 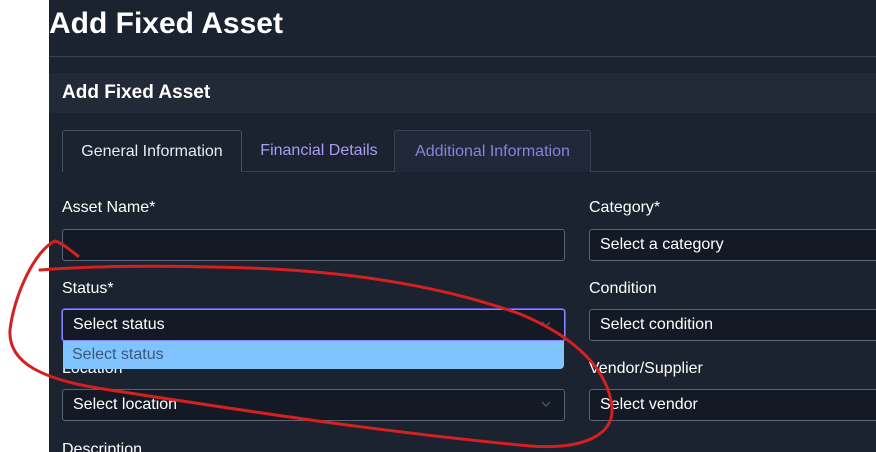 I want to click on category-label: Category*, so click(x=625, y=207).